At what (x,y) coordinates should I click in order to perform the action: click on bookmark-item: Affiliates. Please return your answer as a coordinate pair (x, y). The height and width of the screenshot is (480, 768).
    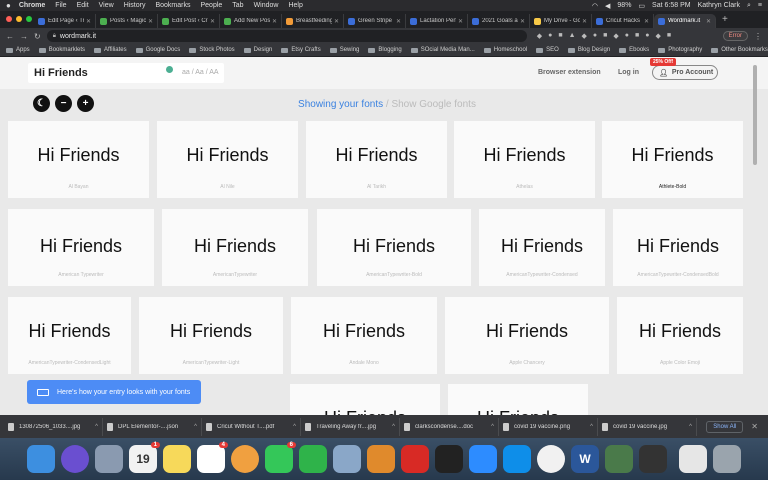
    Looking at the image, I should click on (110, 50).